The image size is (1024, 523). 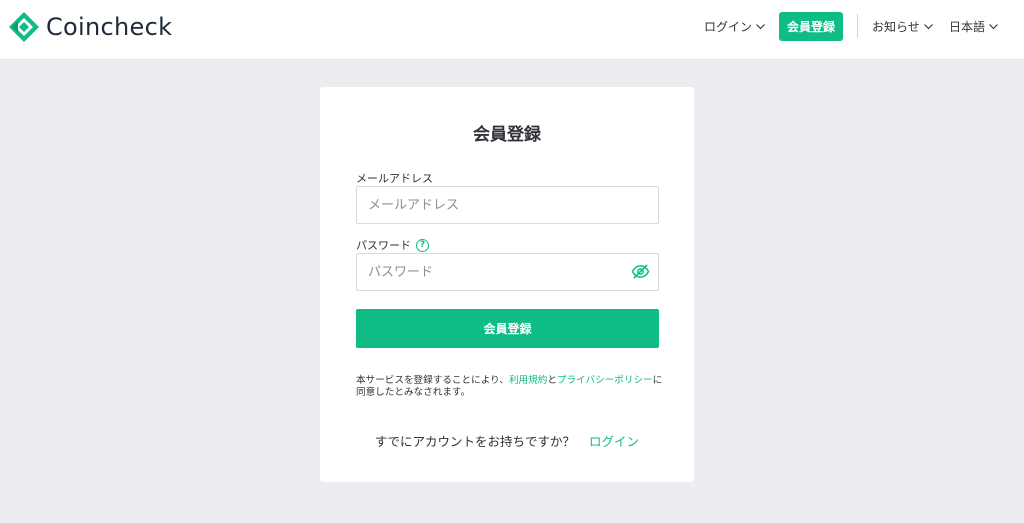 I want to click on email-label: メールアドレス, so click(x=394, y=178).